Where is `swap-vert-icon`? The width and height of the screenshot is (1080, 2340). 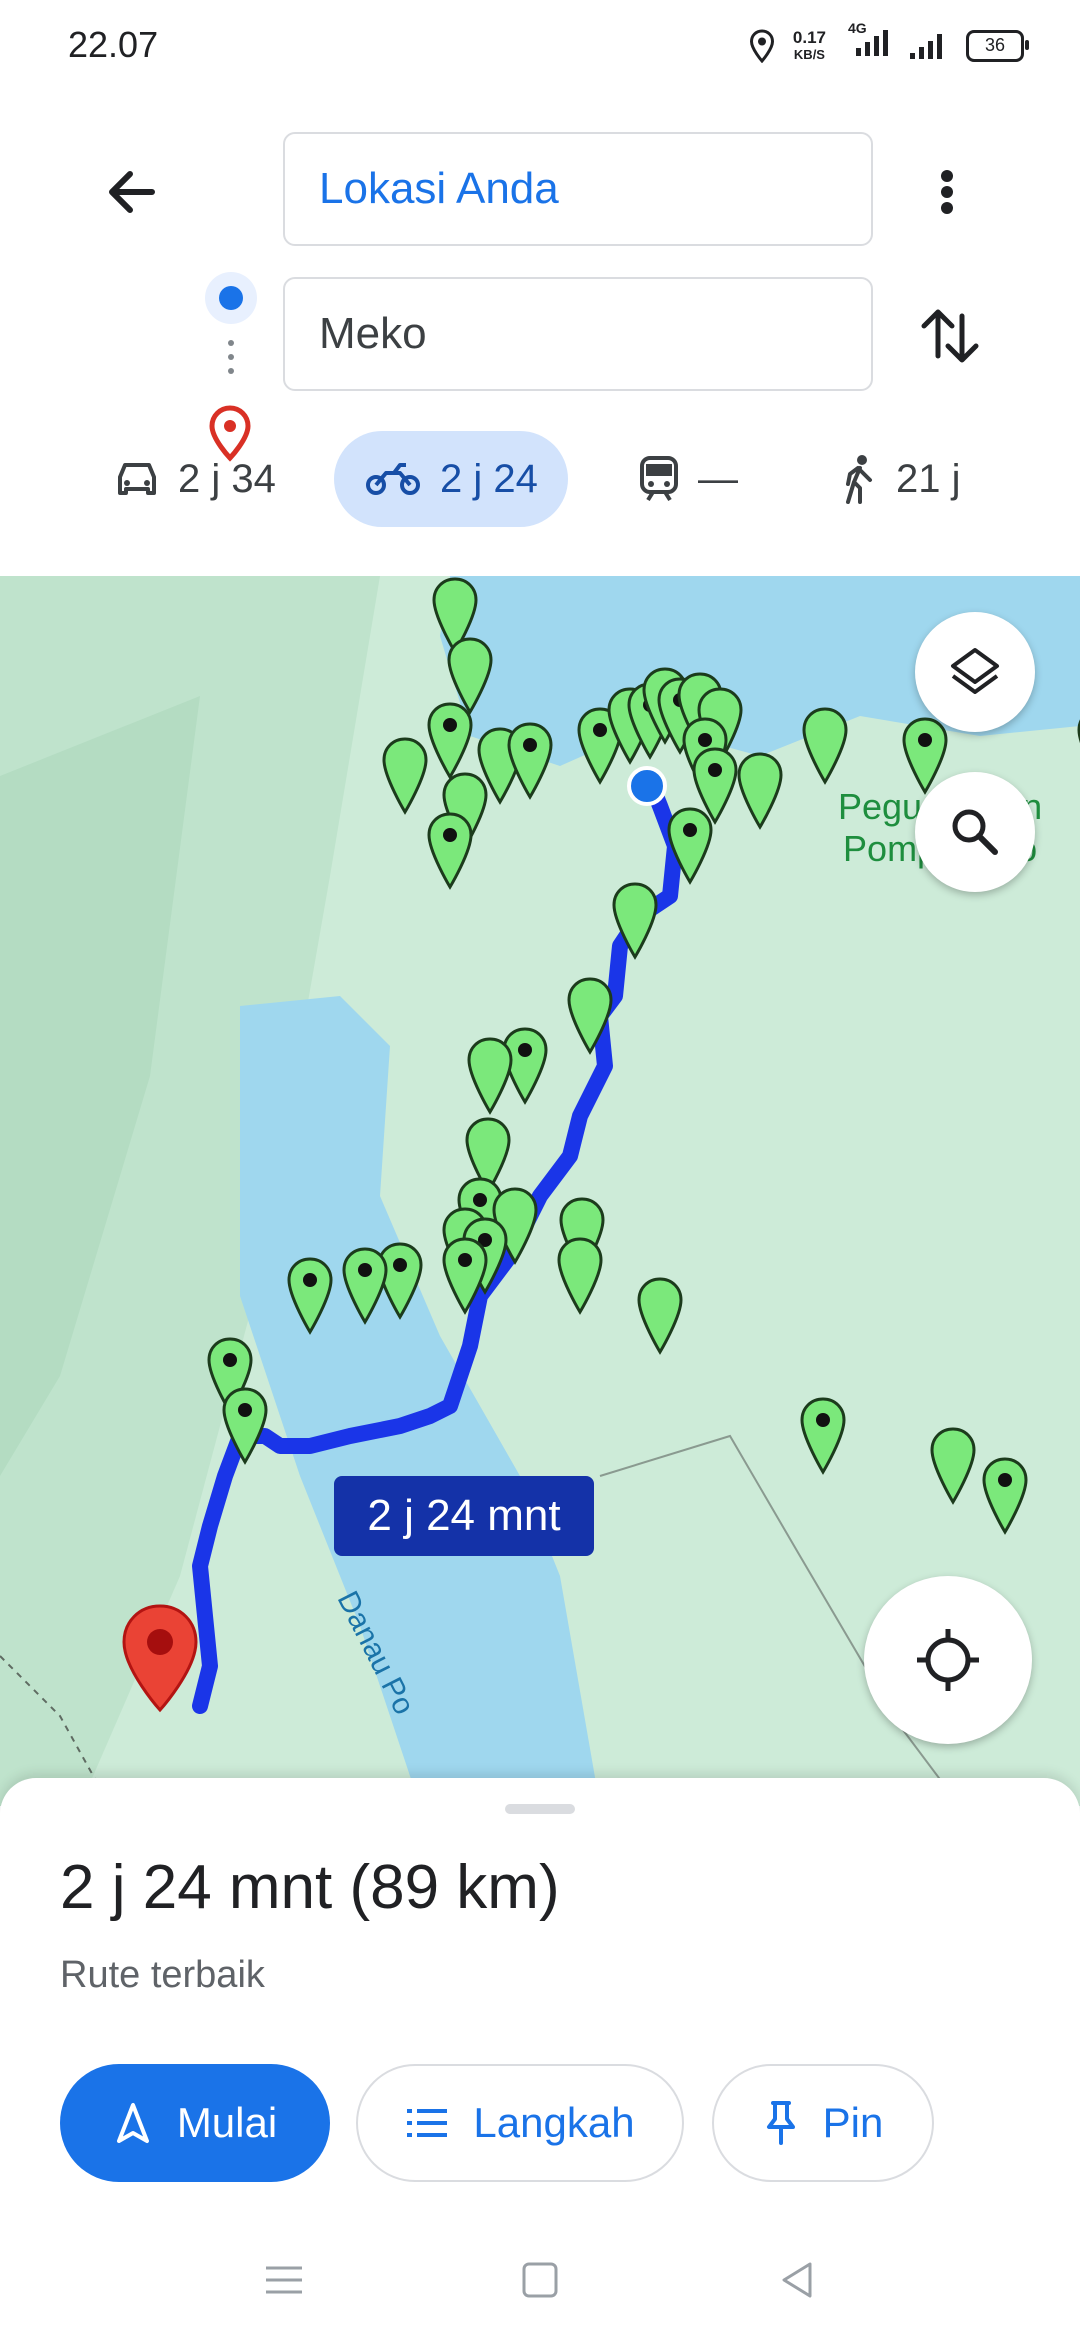
swap-vert-icon is located at coordinates (950, 336).